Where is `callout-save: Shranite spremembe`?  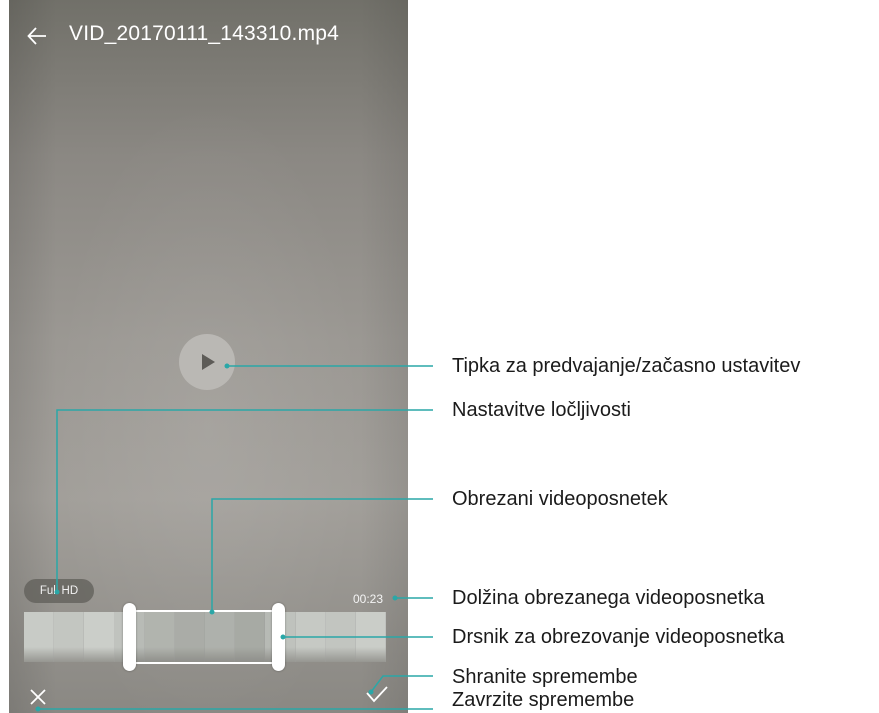
callout-save: Shranite spremembe is located at coordinates (545, 677).